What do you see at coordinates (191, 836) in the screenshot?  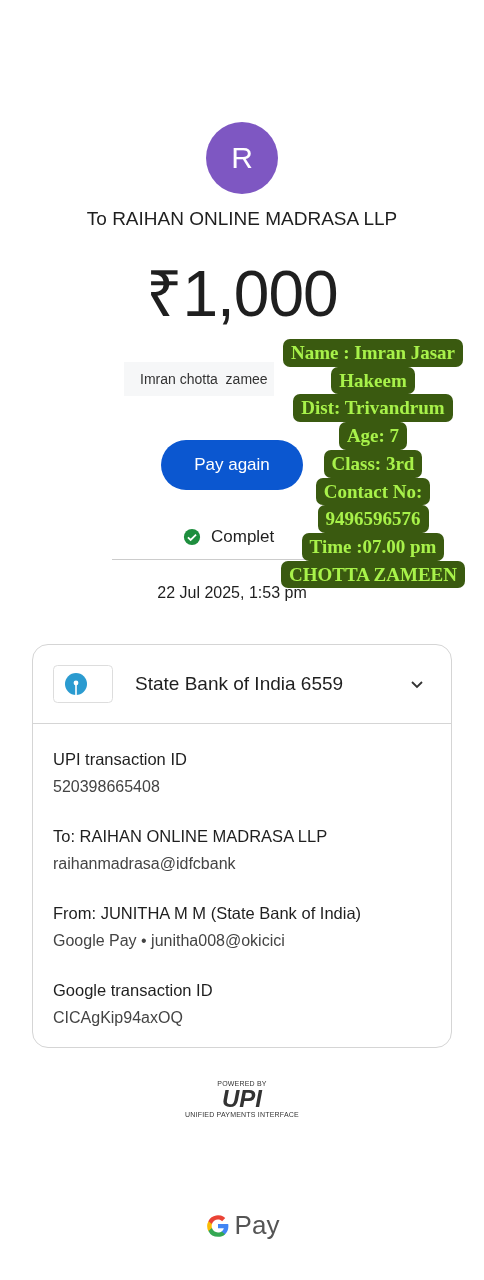 I see `detail-label: To: RAIHAN ONLINE MADRASA LLP` at bounding box center [191, 836].